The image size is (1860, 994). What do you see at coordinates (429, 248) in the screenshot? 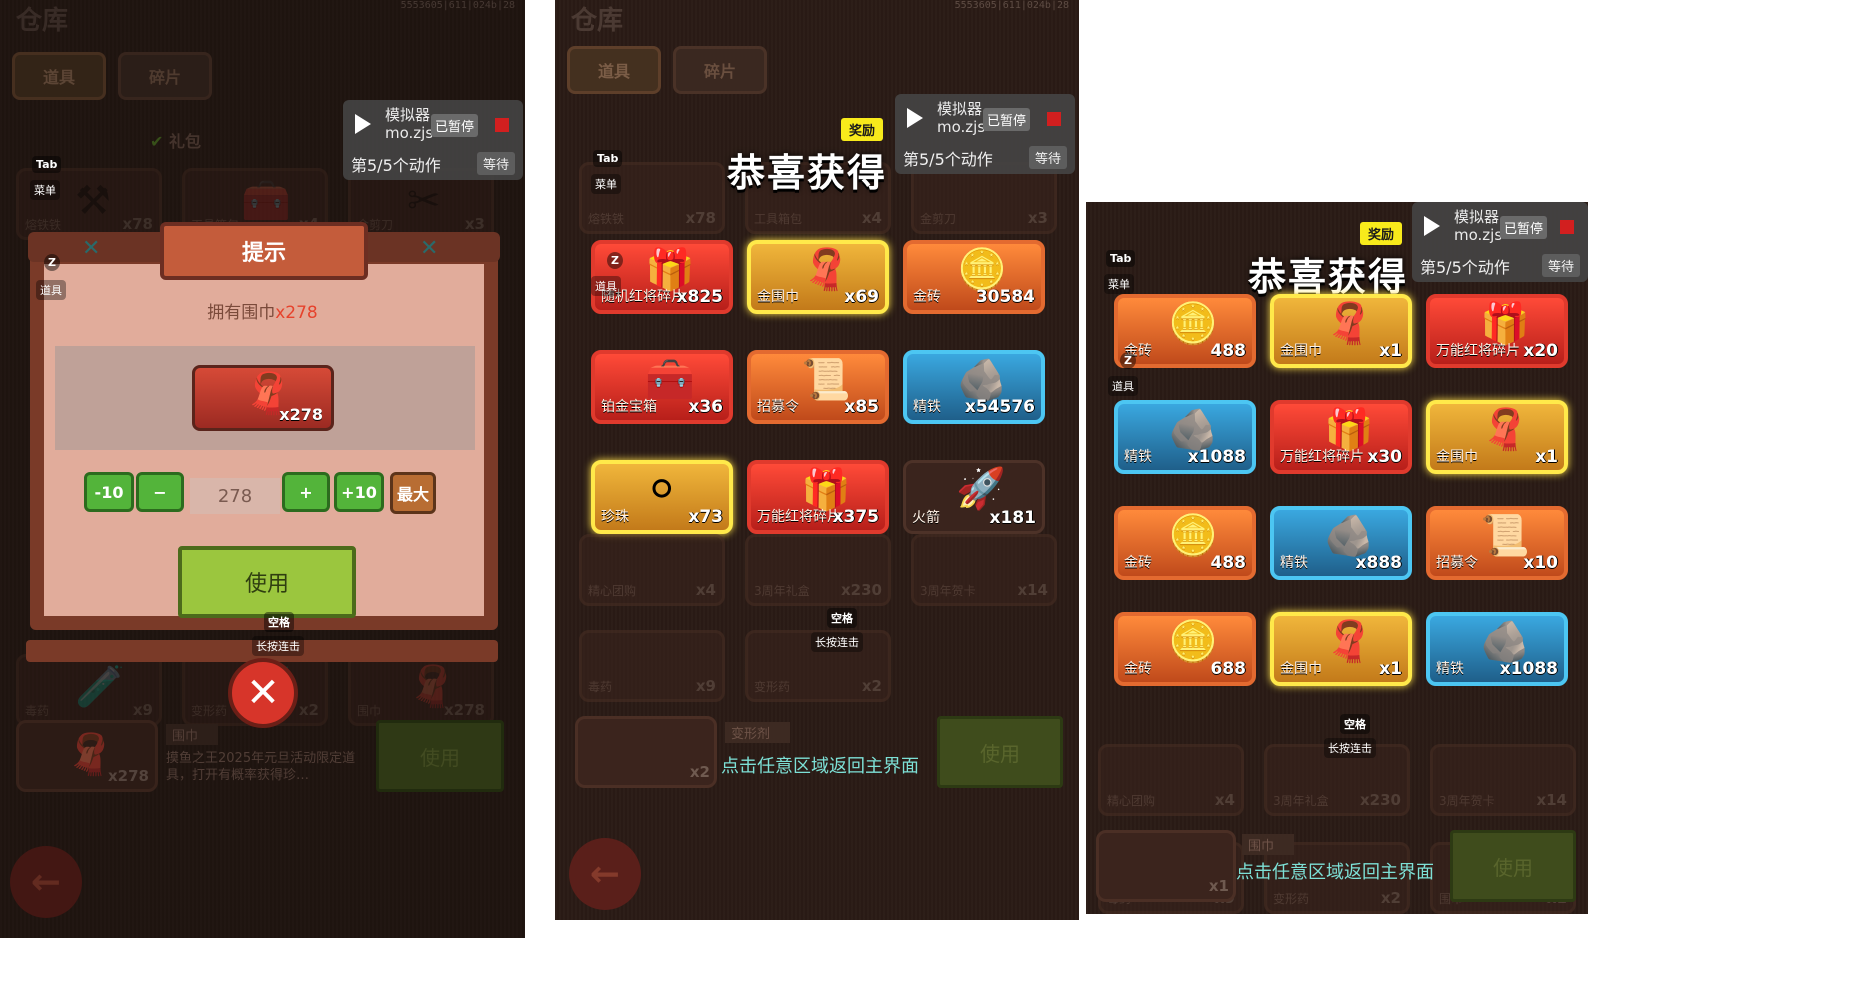
I see `fish-icon: ✕` at bounding box center [429, 248].